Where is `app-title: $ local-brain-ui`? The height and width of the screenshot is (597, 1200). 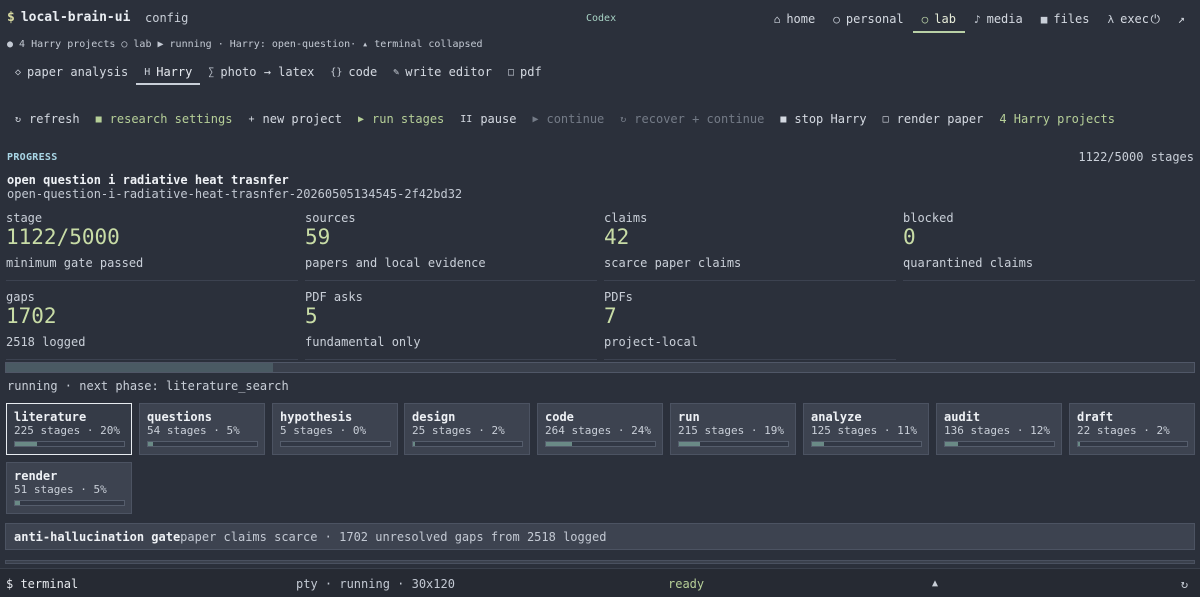 app-title: $ local-brain-ui is located at coordinates (68, 17).